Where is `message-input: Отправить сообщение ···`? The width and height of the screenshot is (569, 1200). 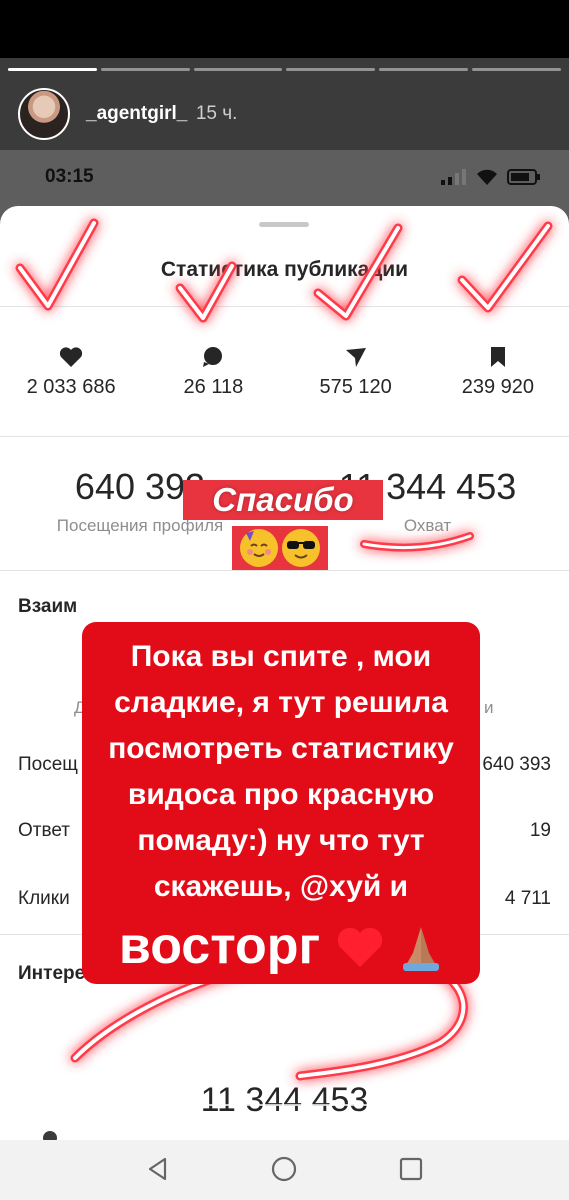
message-input: Отправить сообщение ··· is located at coordinates (280, 1122).